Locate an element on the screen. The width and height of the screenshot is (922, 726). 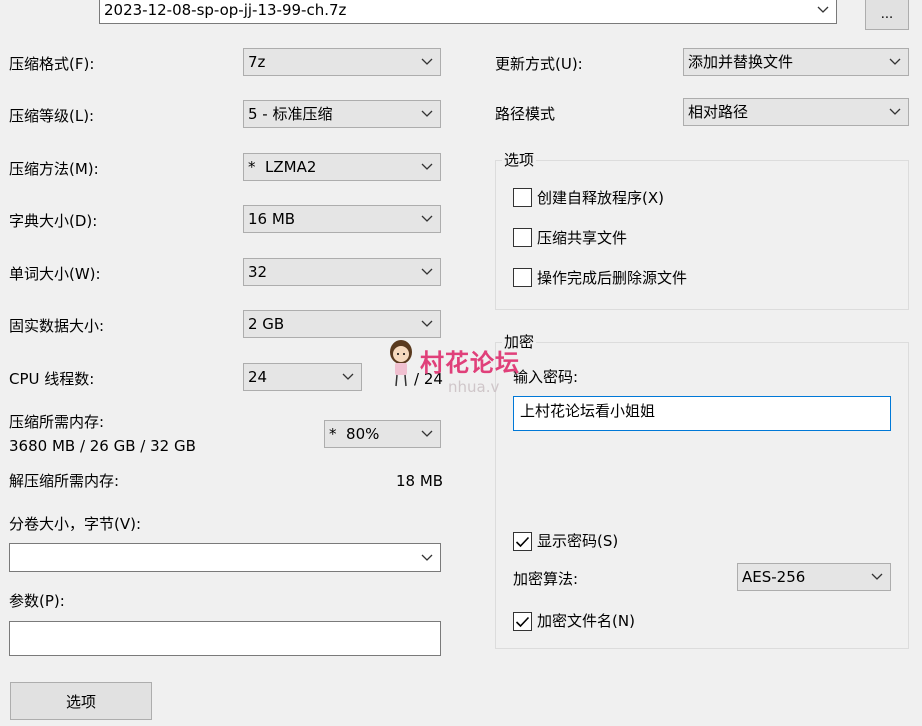
sfx-label: 创建自释放程序(X) is located at coordinates (600, 198).